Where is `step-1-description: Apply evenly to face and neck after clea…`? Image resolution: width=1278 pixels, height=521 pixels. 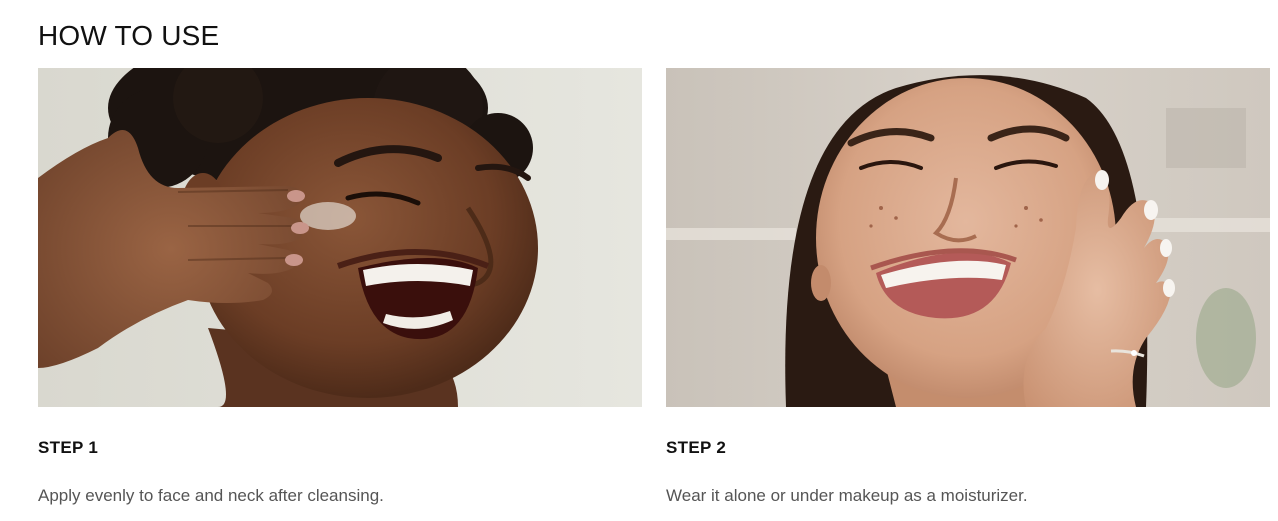 step-1-description: Apply evenly to face and neck after clea… is located at coordinates (211, 495).